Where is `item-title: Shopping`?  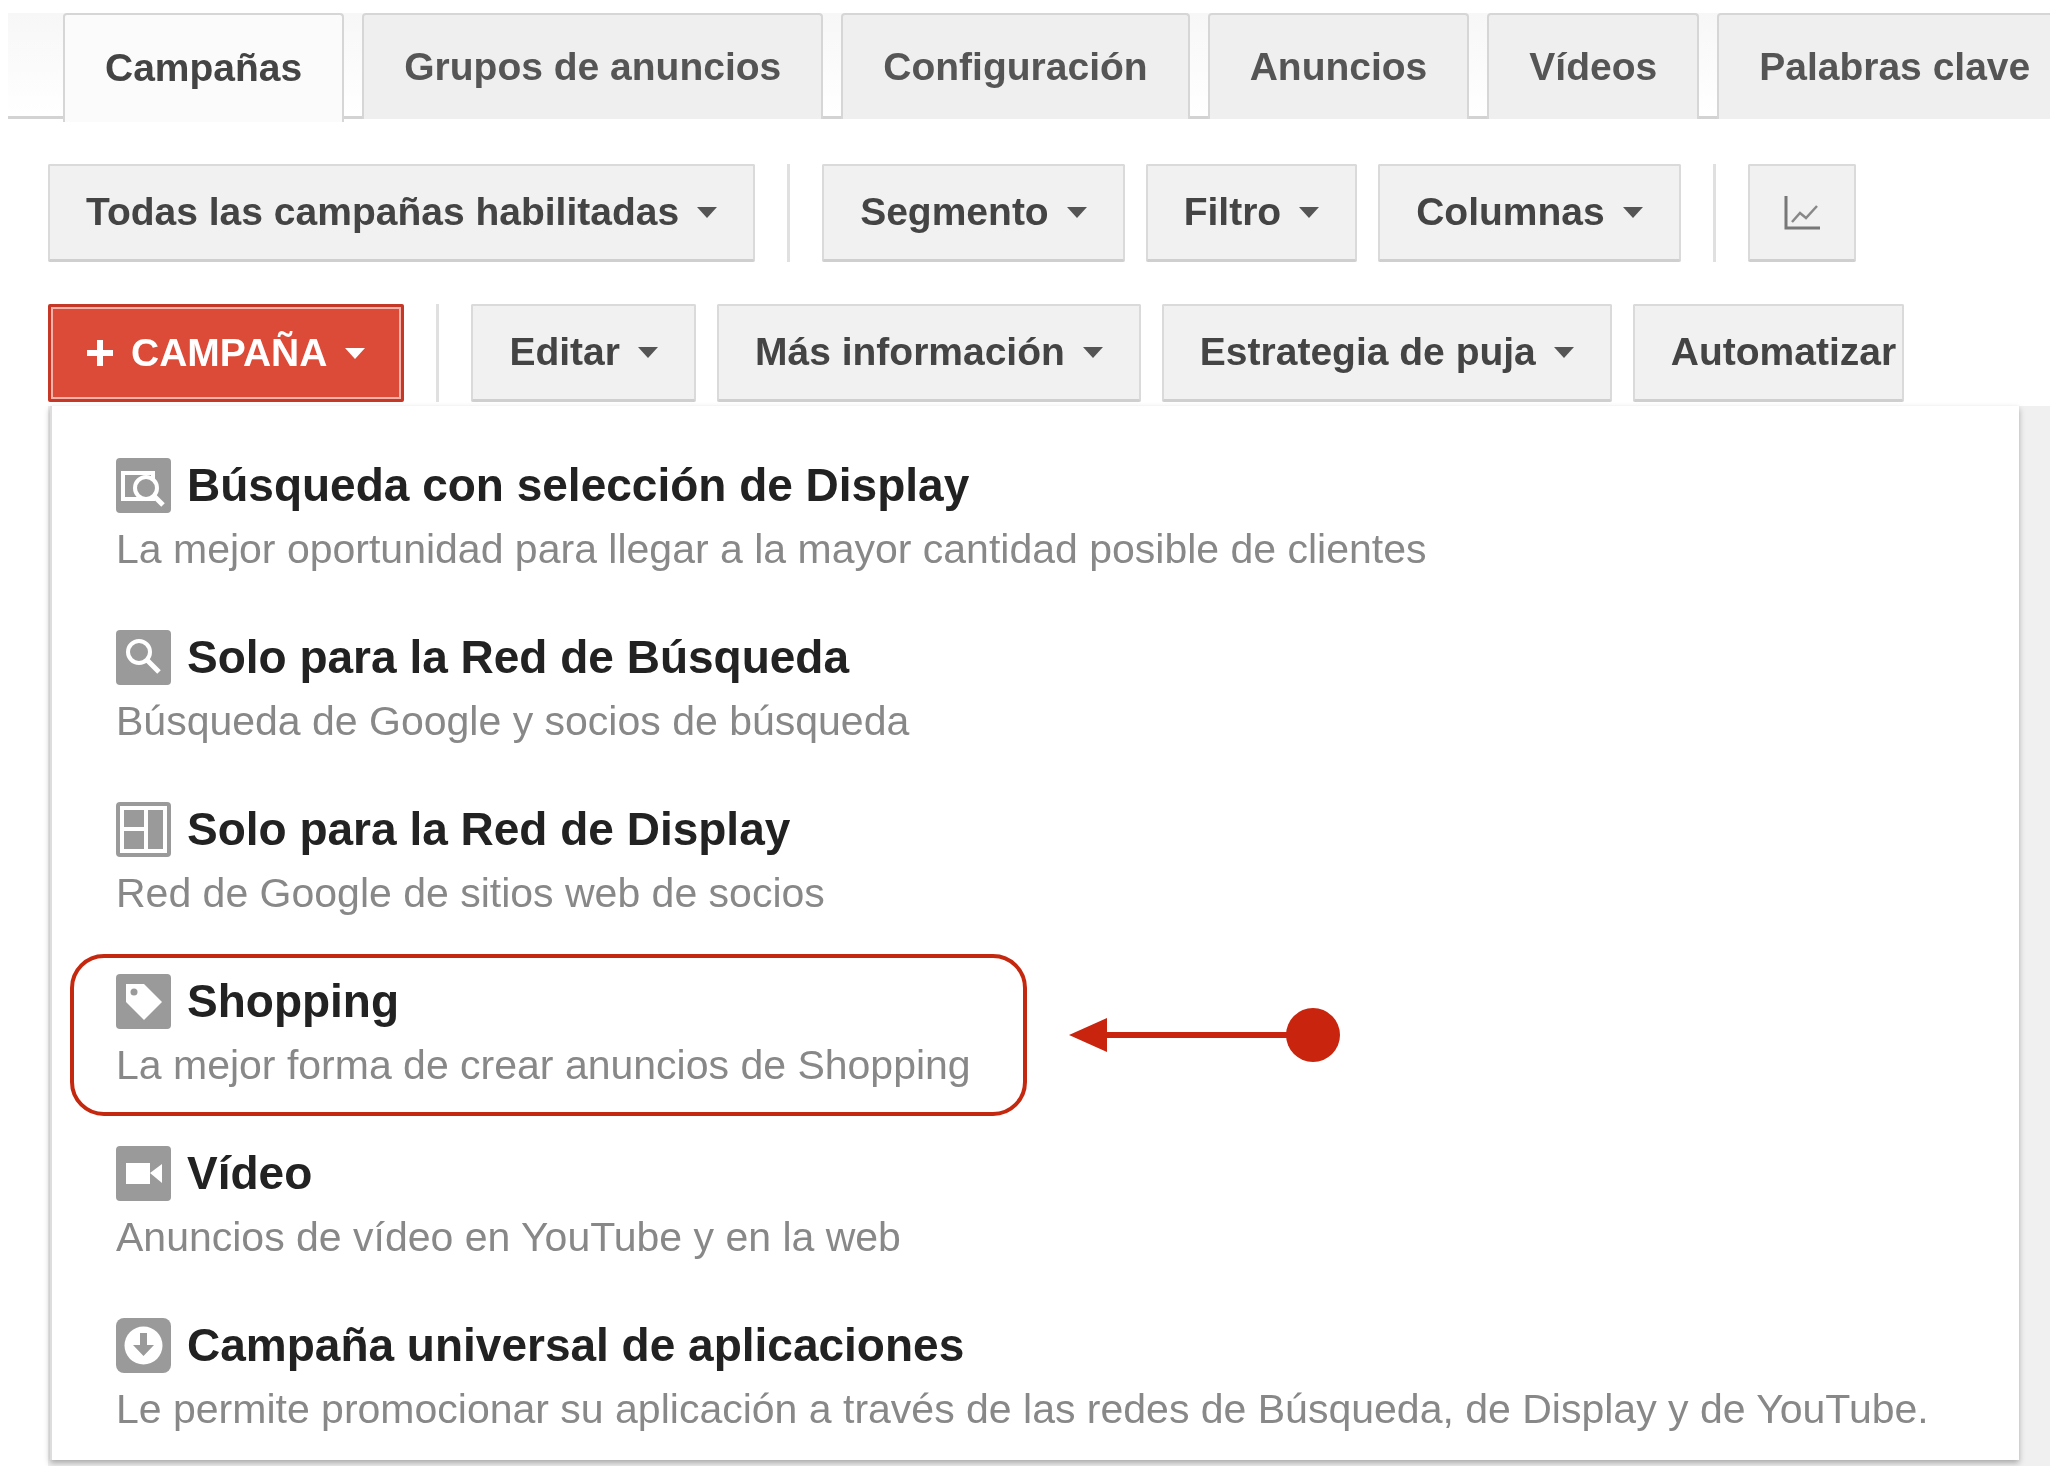 item-title: Shopping is located at coordinates (293, 1001).